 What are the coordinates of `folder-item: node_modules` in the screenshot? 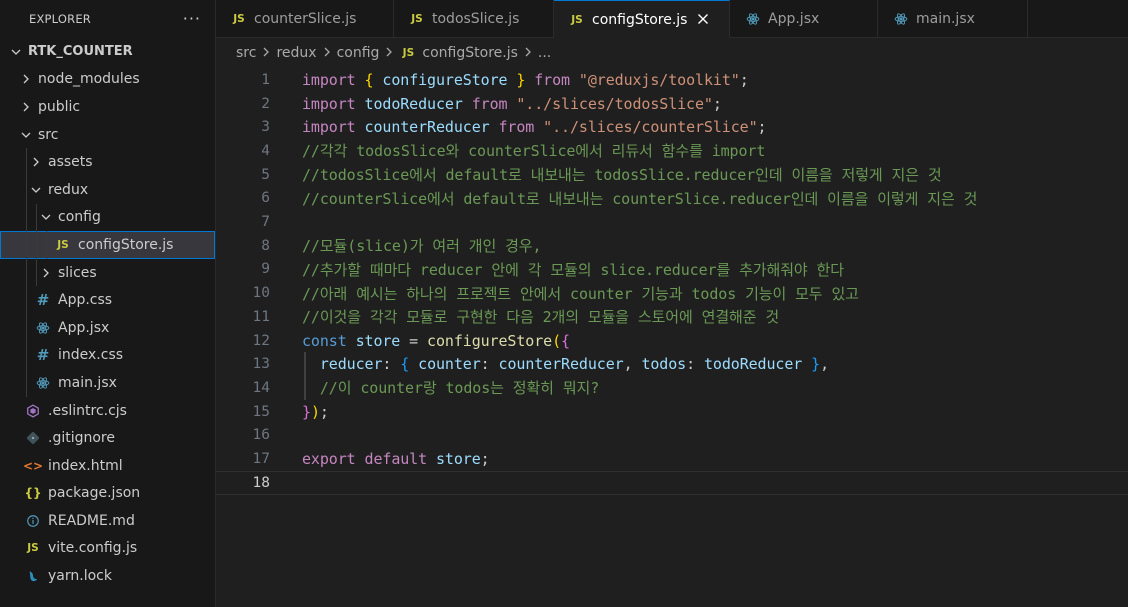 It's located at (107, 80).